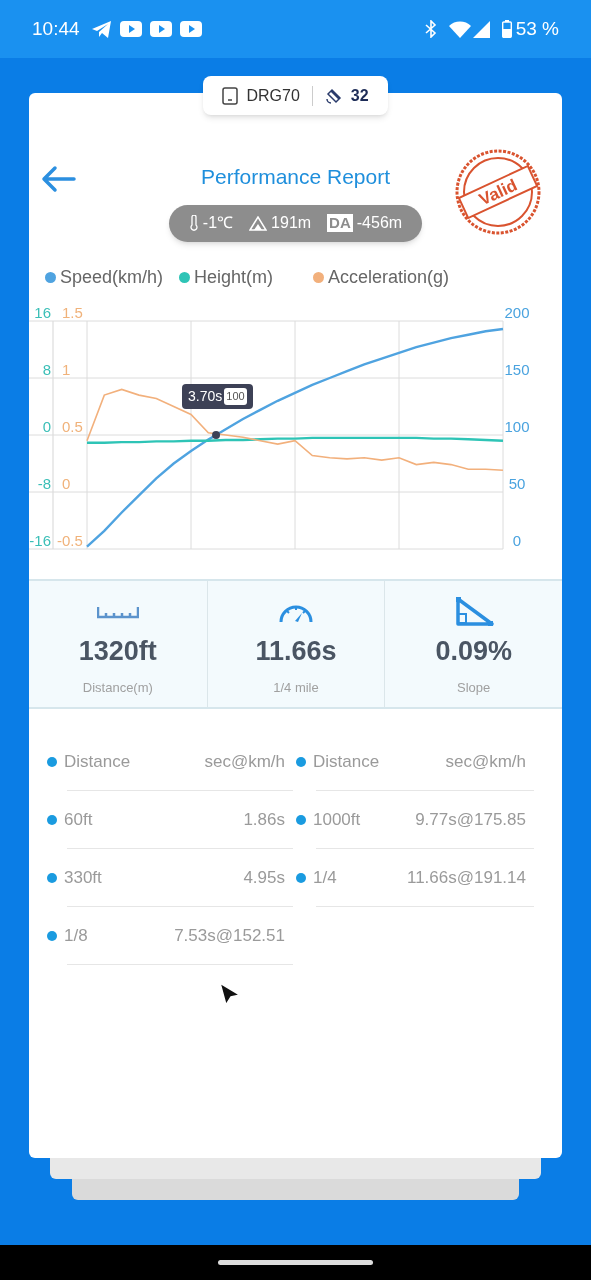  I want to click on stat-value: 0.09%, so click(473, 651).